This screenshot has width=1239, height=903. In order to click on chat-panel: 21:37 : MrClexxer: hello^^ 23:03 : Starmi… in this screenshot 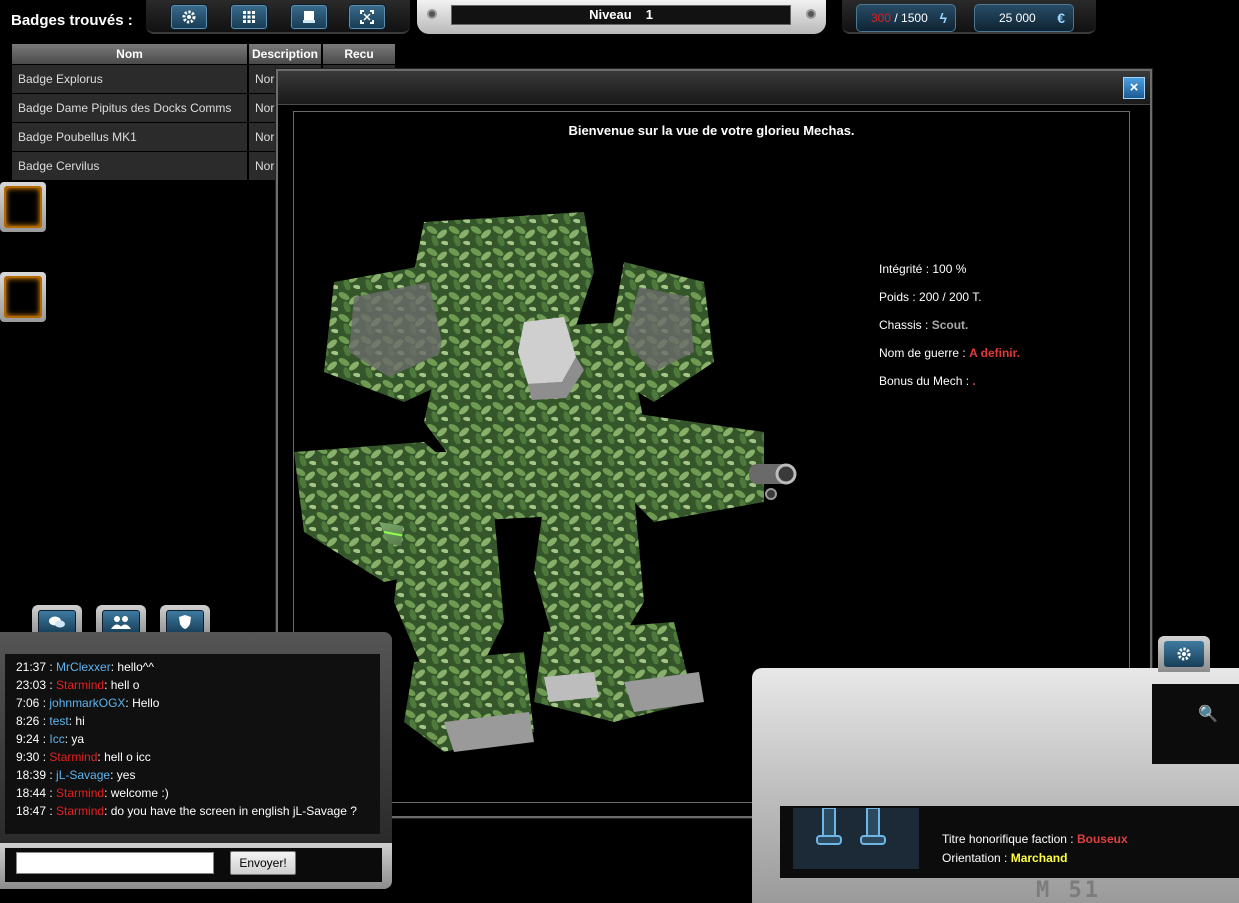, I will do `click(196, 738)`.